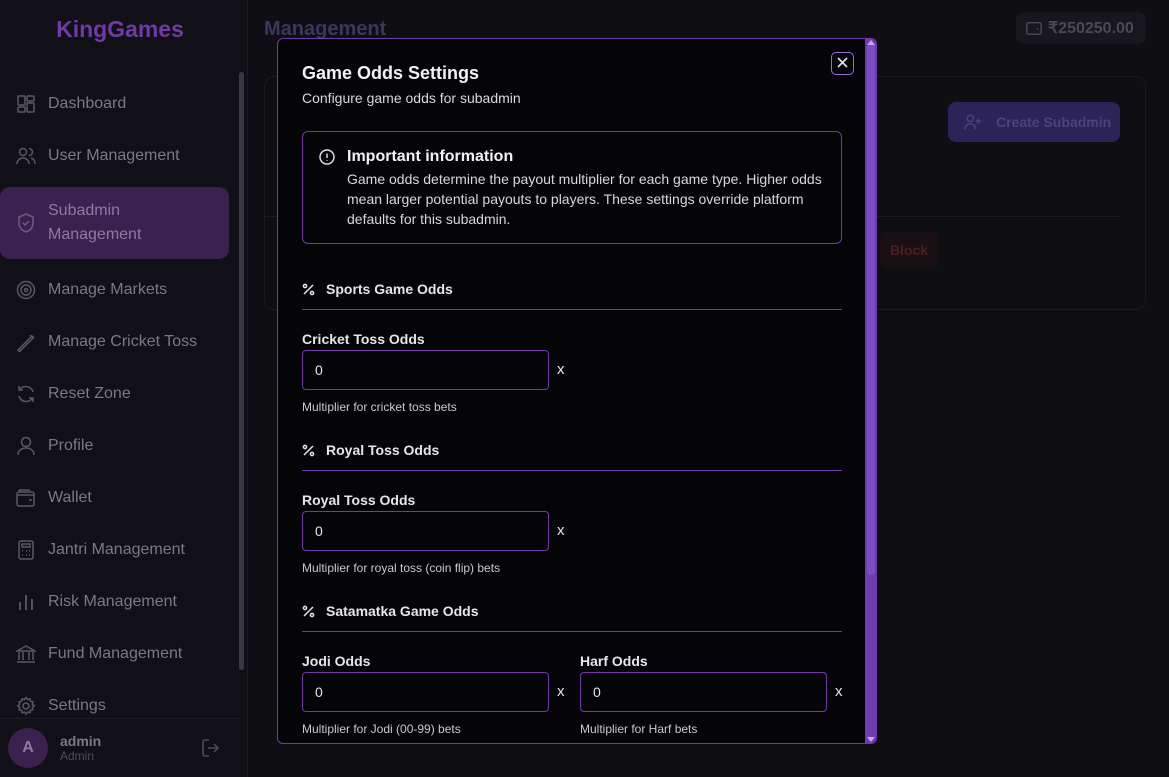  What do you see at coordinates (336, 661) in the screenshot?
I see `field-label: Jodi Odds` at bounding box center [336, 661].